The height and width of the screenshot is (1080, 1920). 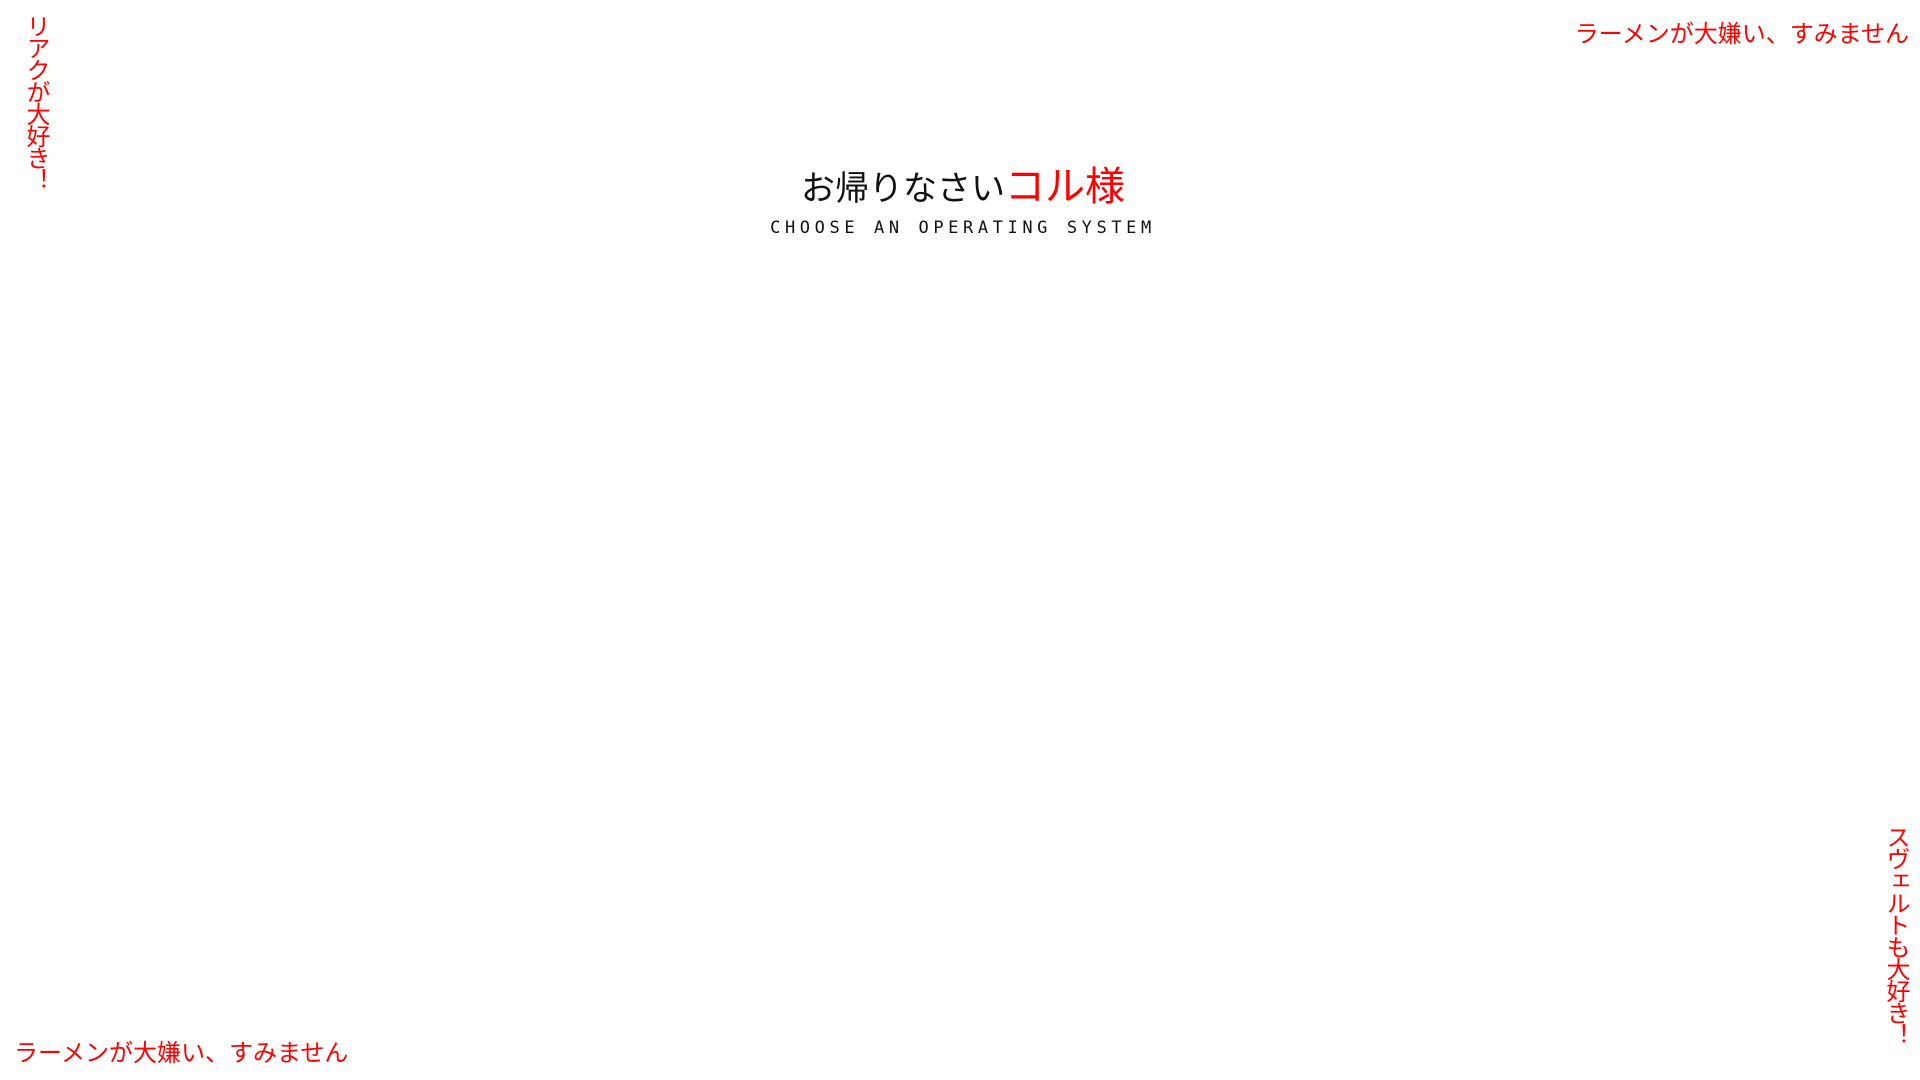 What do you see at coordinates (963, 228) in the screenshot?
I see `os-selection-prompt: CHOOSE AN OPERATING SYSTEM` at bounding box center [963, 228].